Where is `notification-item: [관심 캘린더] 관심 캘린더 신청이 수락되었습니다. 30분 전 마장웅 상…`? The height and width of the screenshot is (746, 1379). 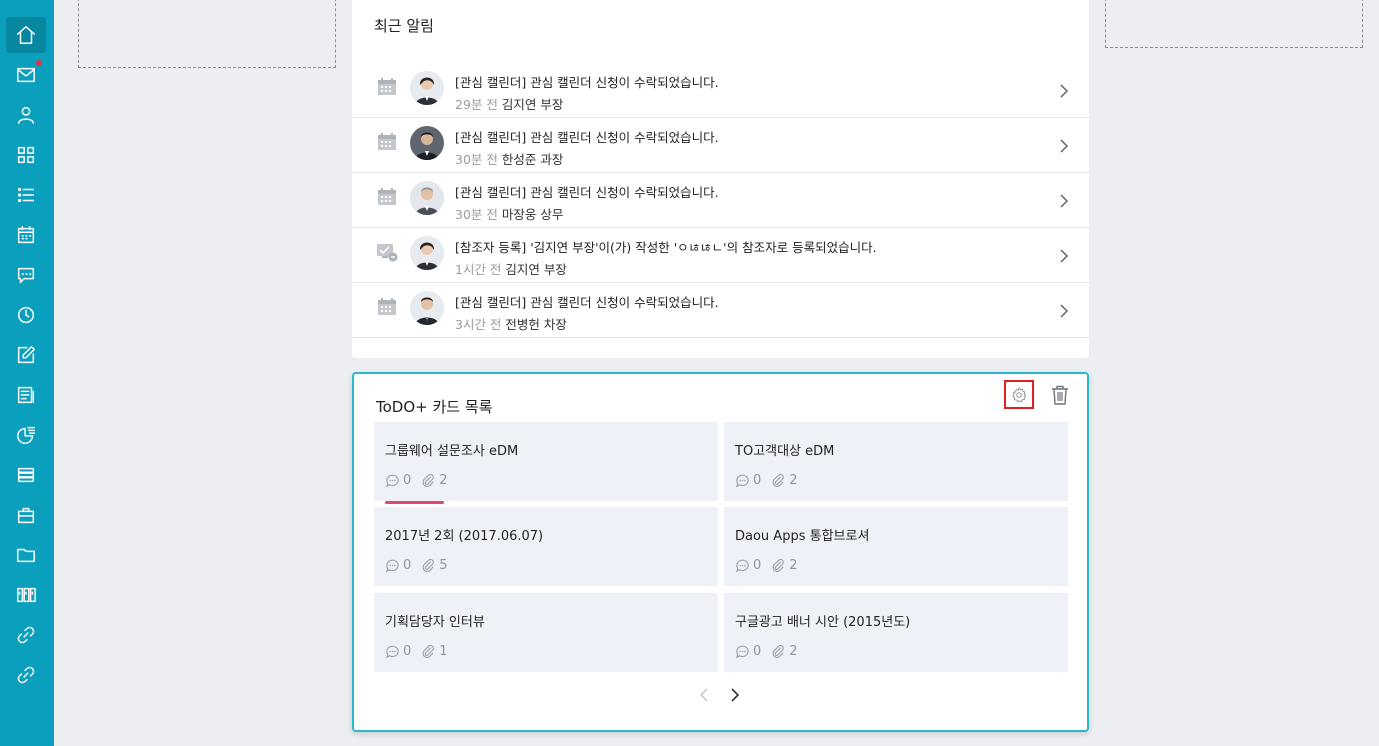 notification-item: [관심 캘린더] 관심 캘린더 신청이 수락되었습니다. 30분 전 마장웅 상… is located at coordinates (720, 200).